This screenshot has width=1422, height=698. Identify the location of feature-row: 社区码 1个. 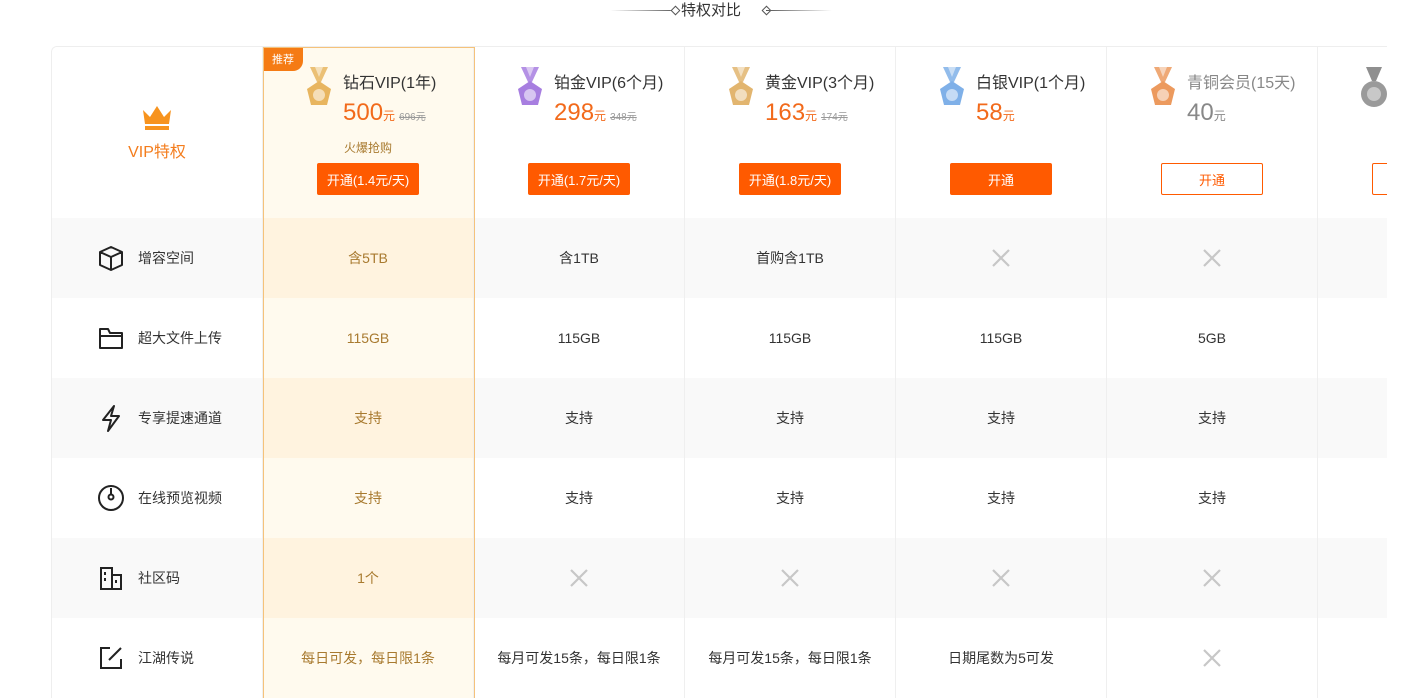
(719, 578).